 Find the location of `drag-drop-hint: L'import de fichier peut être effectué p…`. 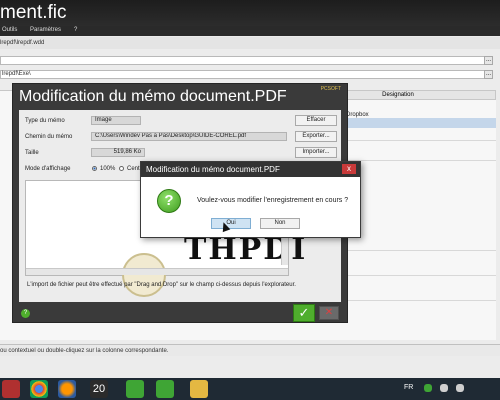

drag-drop-hint: L'import de fichier peut être effectué p… is located at coordinates (161, 285).